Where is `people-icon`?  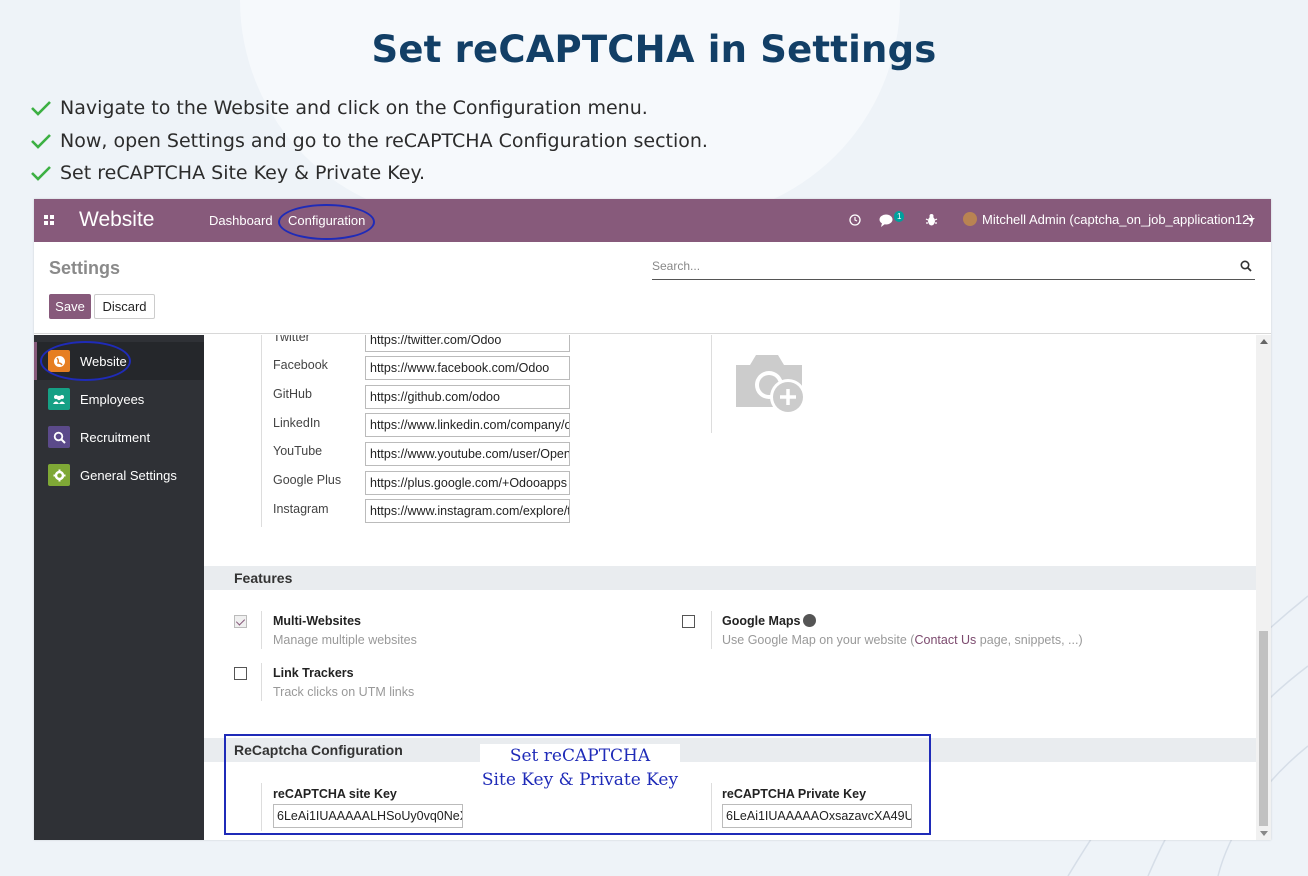
people-icon is located at coordinates (59, 399).